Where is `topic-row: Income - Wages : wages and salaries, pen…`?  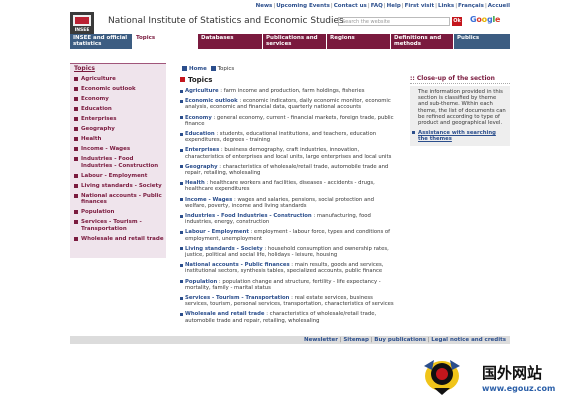 topic-row: Income - Wages : wages and salaries, pen… is located at coordinates (287, 203).